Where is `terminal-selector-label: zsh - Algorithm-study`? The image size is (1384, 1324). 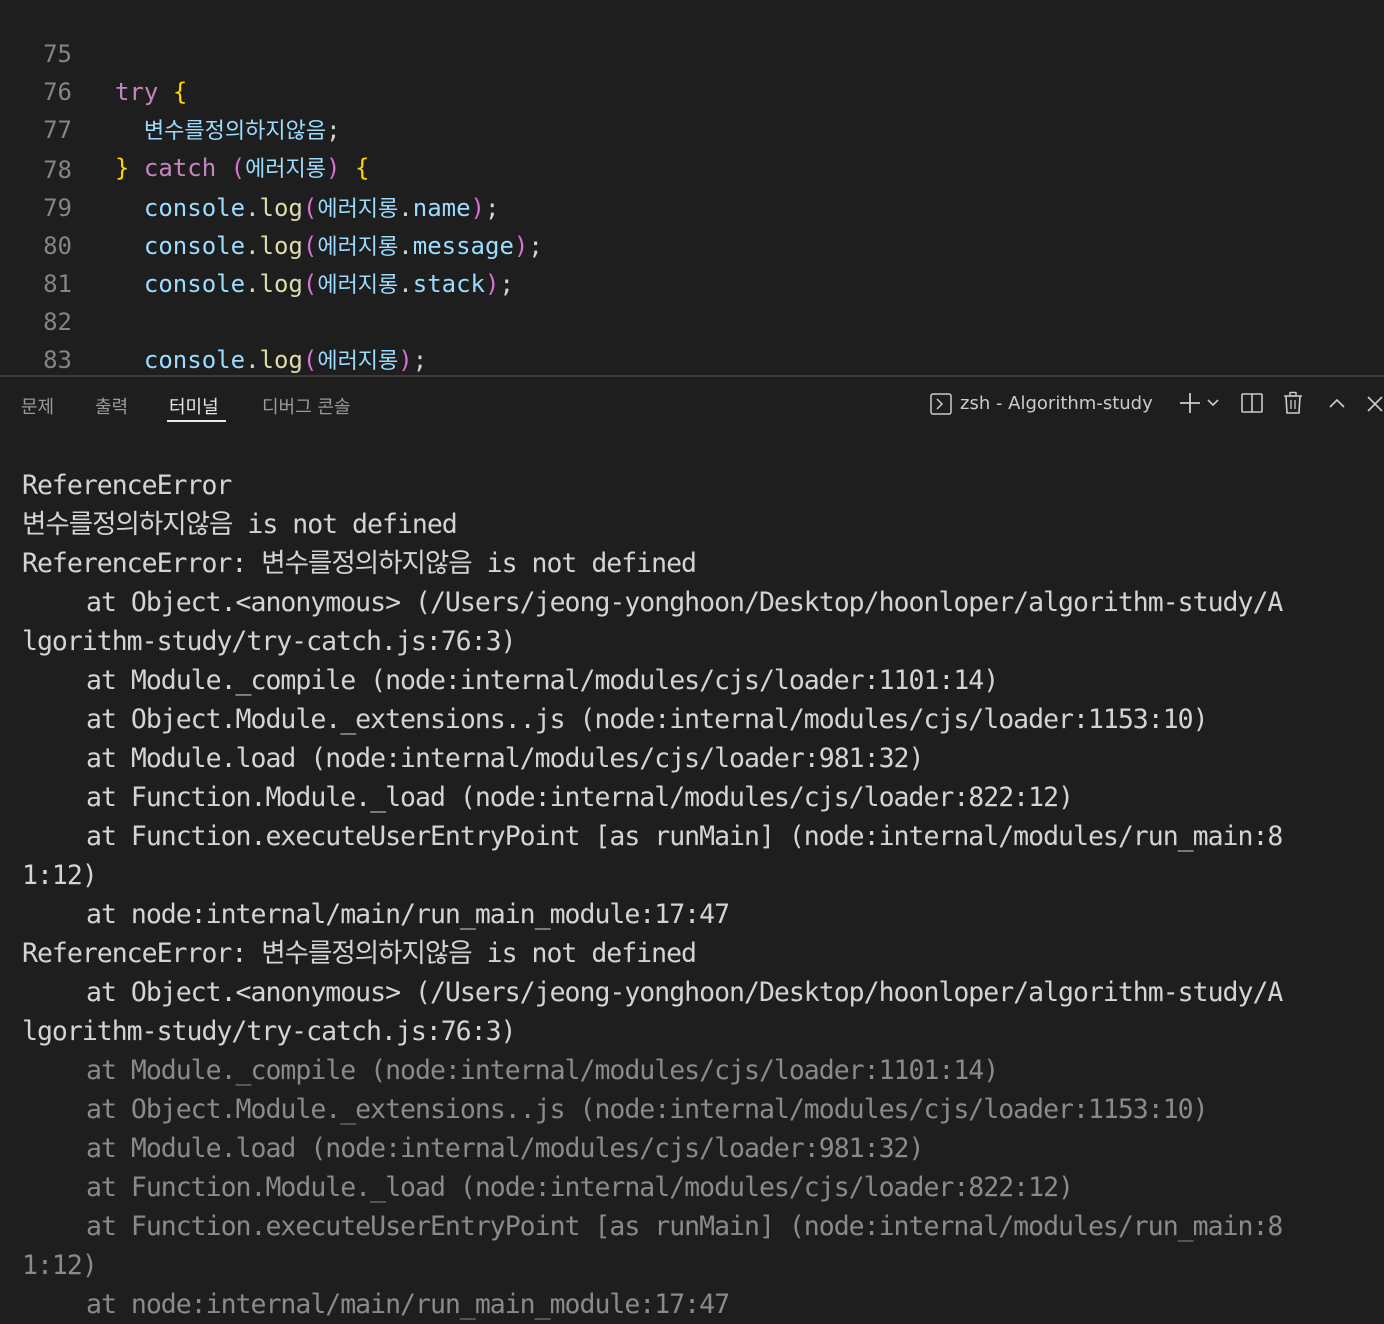
terminal-selector-label: zsh - Algorithm-study is located at coordinates (1056, 403).